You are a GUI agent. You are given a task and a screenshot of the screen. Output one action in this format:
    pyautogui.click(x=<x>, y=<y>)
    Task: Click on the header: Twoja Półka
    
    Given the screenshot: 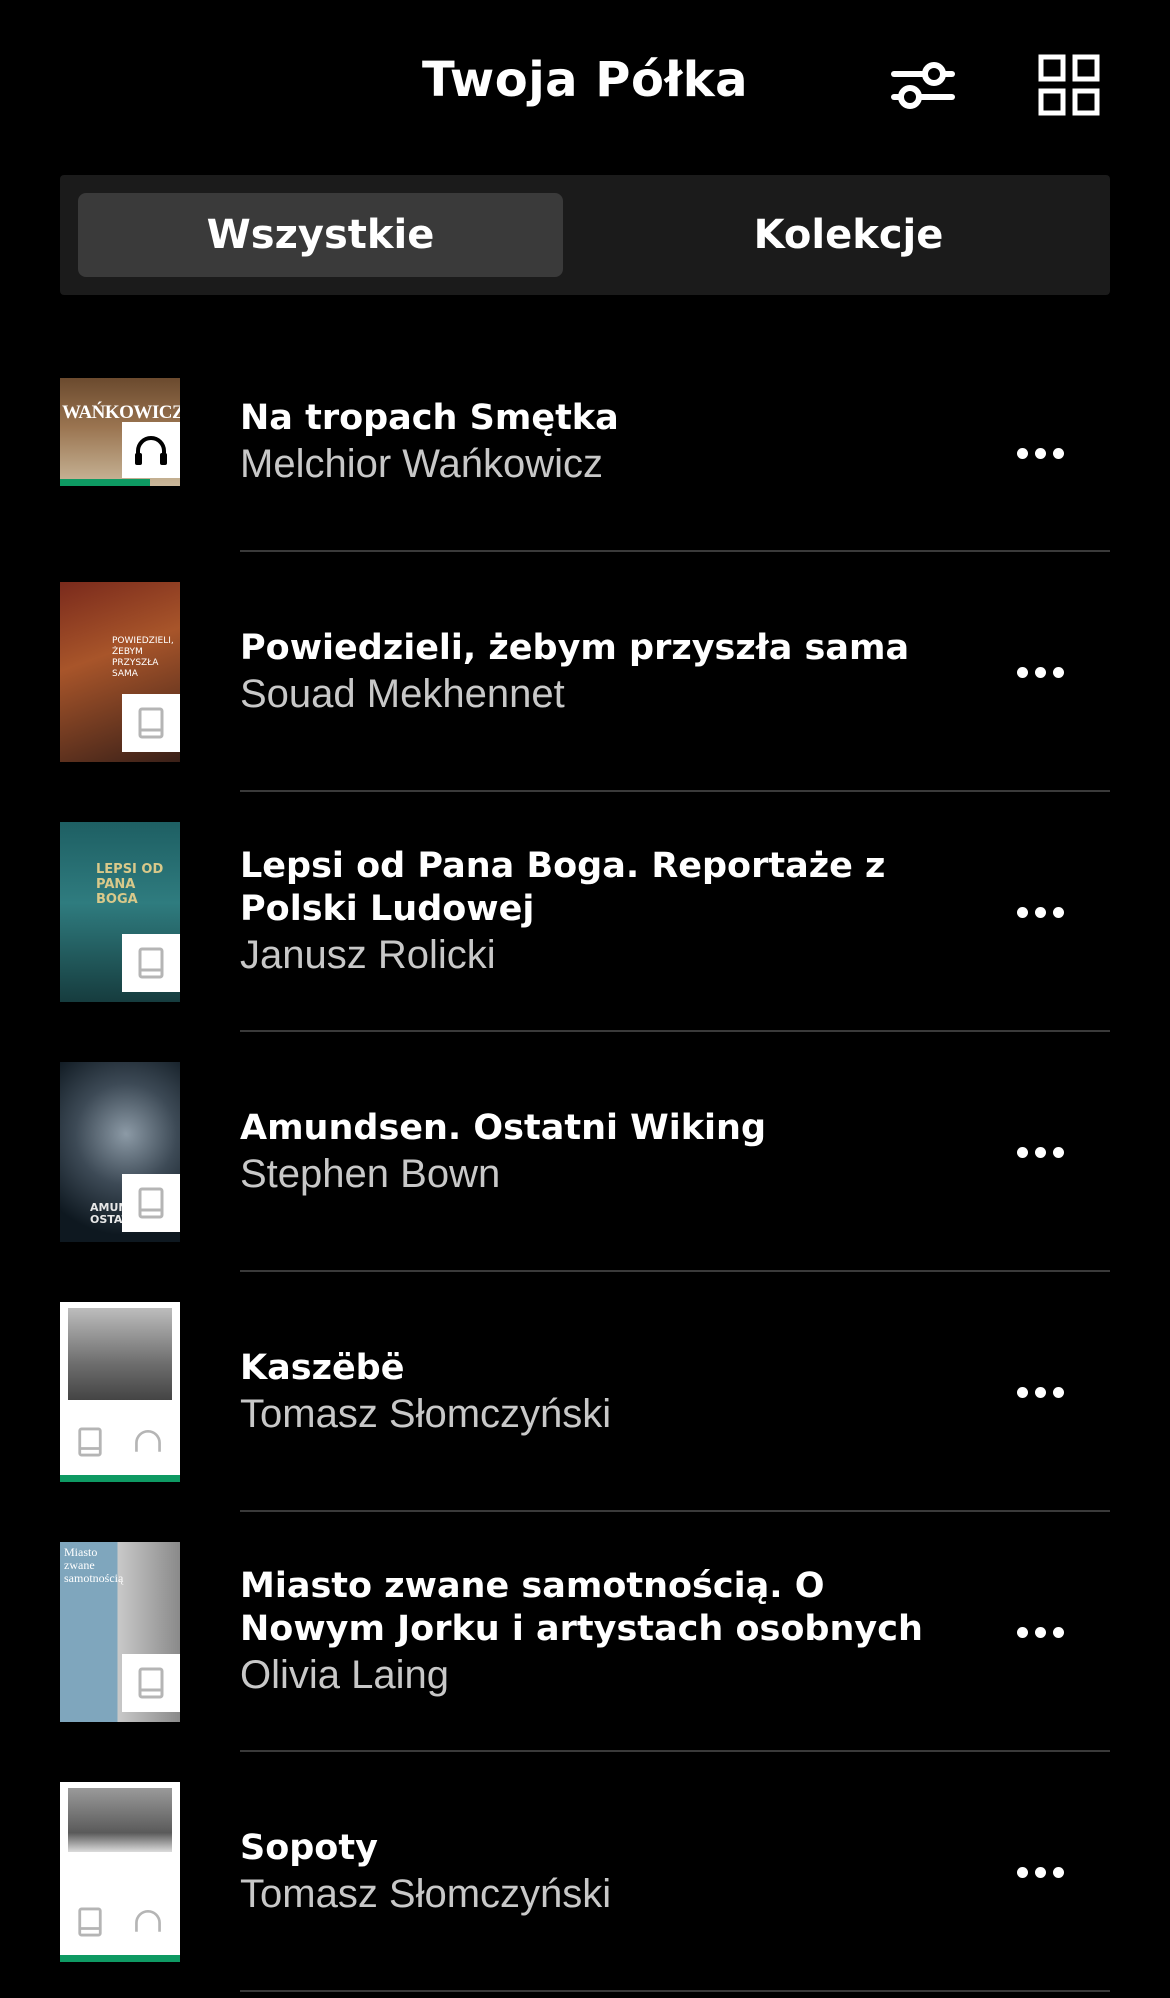 What is the action you would take?
    pyautogui.click(x=585, y=85)
    